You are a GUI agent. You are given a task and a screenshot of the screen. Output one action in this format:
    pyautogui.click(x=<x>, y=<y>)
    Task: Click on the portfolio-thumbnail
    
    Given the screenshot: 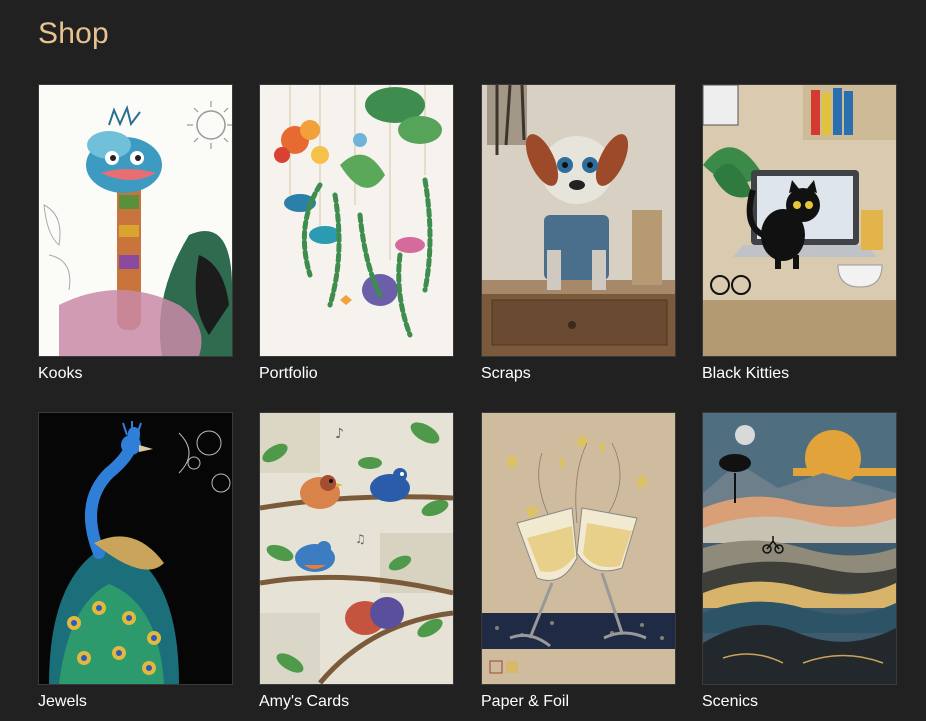 What is the action you would take?
    pyautogui.click(x=356, y=220)
    